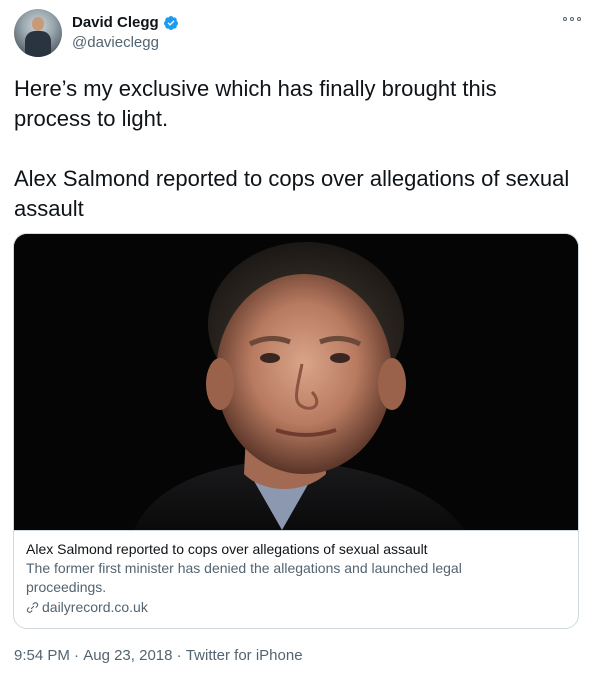 This screenshot has width=593, height=675. I want to click on avatar, so click(38, 33).